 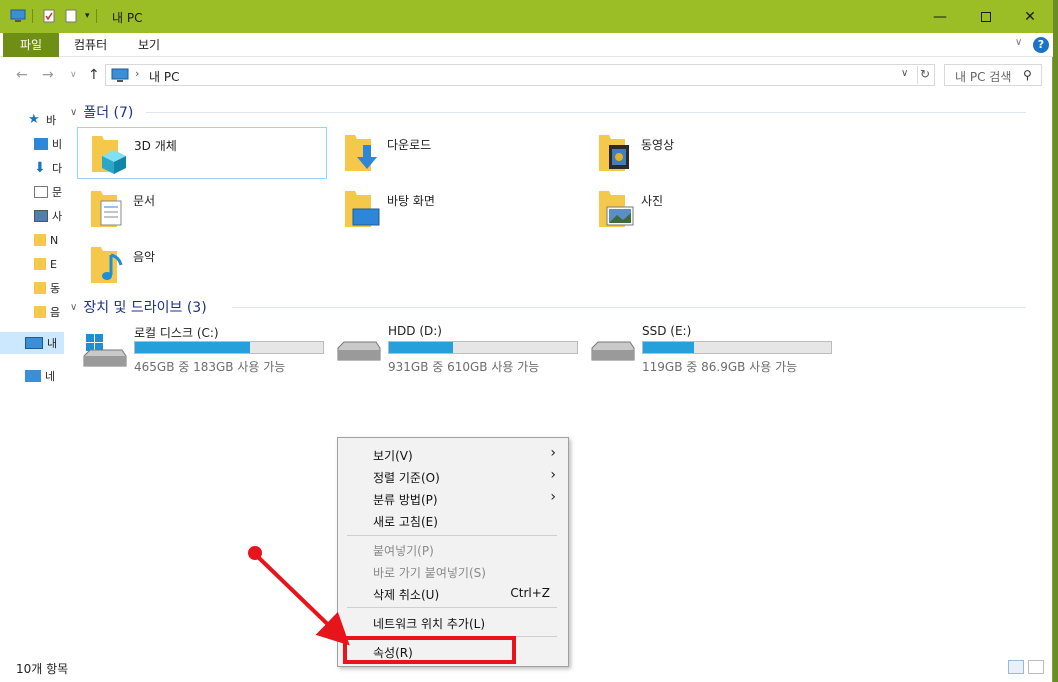 I want to click on folder-tile-3d-objects: 3D 개체, so click(x=202, y=153).